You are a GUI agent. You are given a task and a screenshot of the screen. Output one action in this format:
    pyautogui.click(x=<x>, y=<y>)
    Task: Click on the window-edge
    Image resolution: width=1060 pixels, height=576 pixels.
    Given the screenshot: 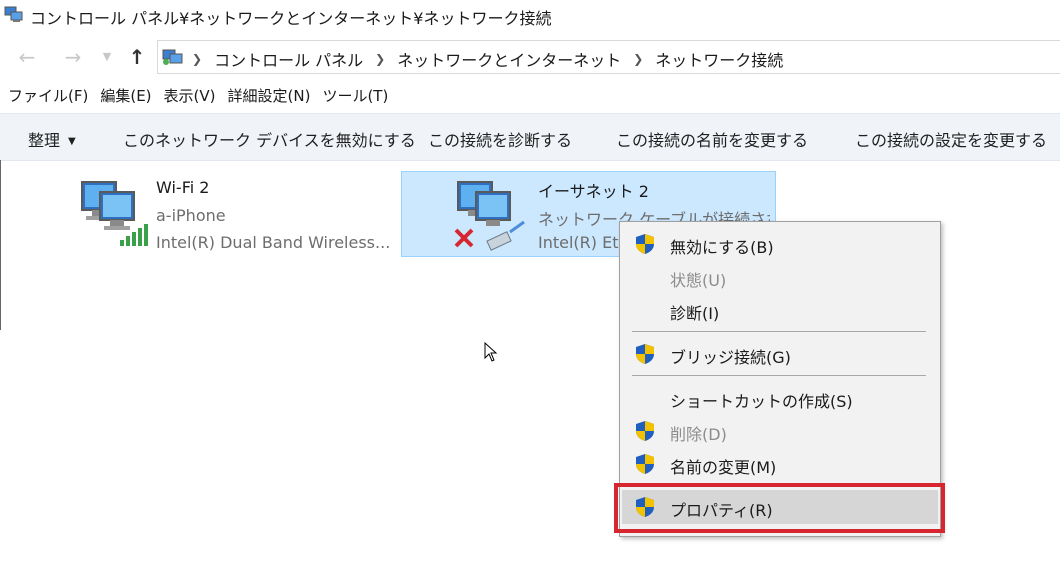 What is the action you would take?
    pyautogui.click(x=0, y=245)
    